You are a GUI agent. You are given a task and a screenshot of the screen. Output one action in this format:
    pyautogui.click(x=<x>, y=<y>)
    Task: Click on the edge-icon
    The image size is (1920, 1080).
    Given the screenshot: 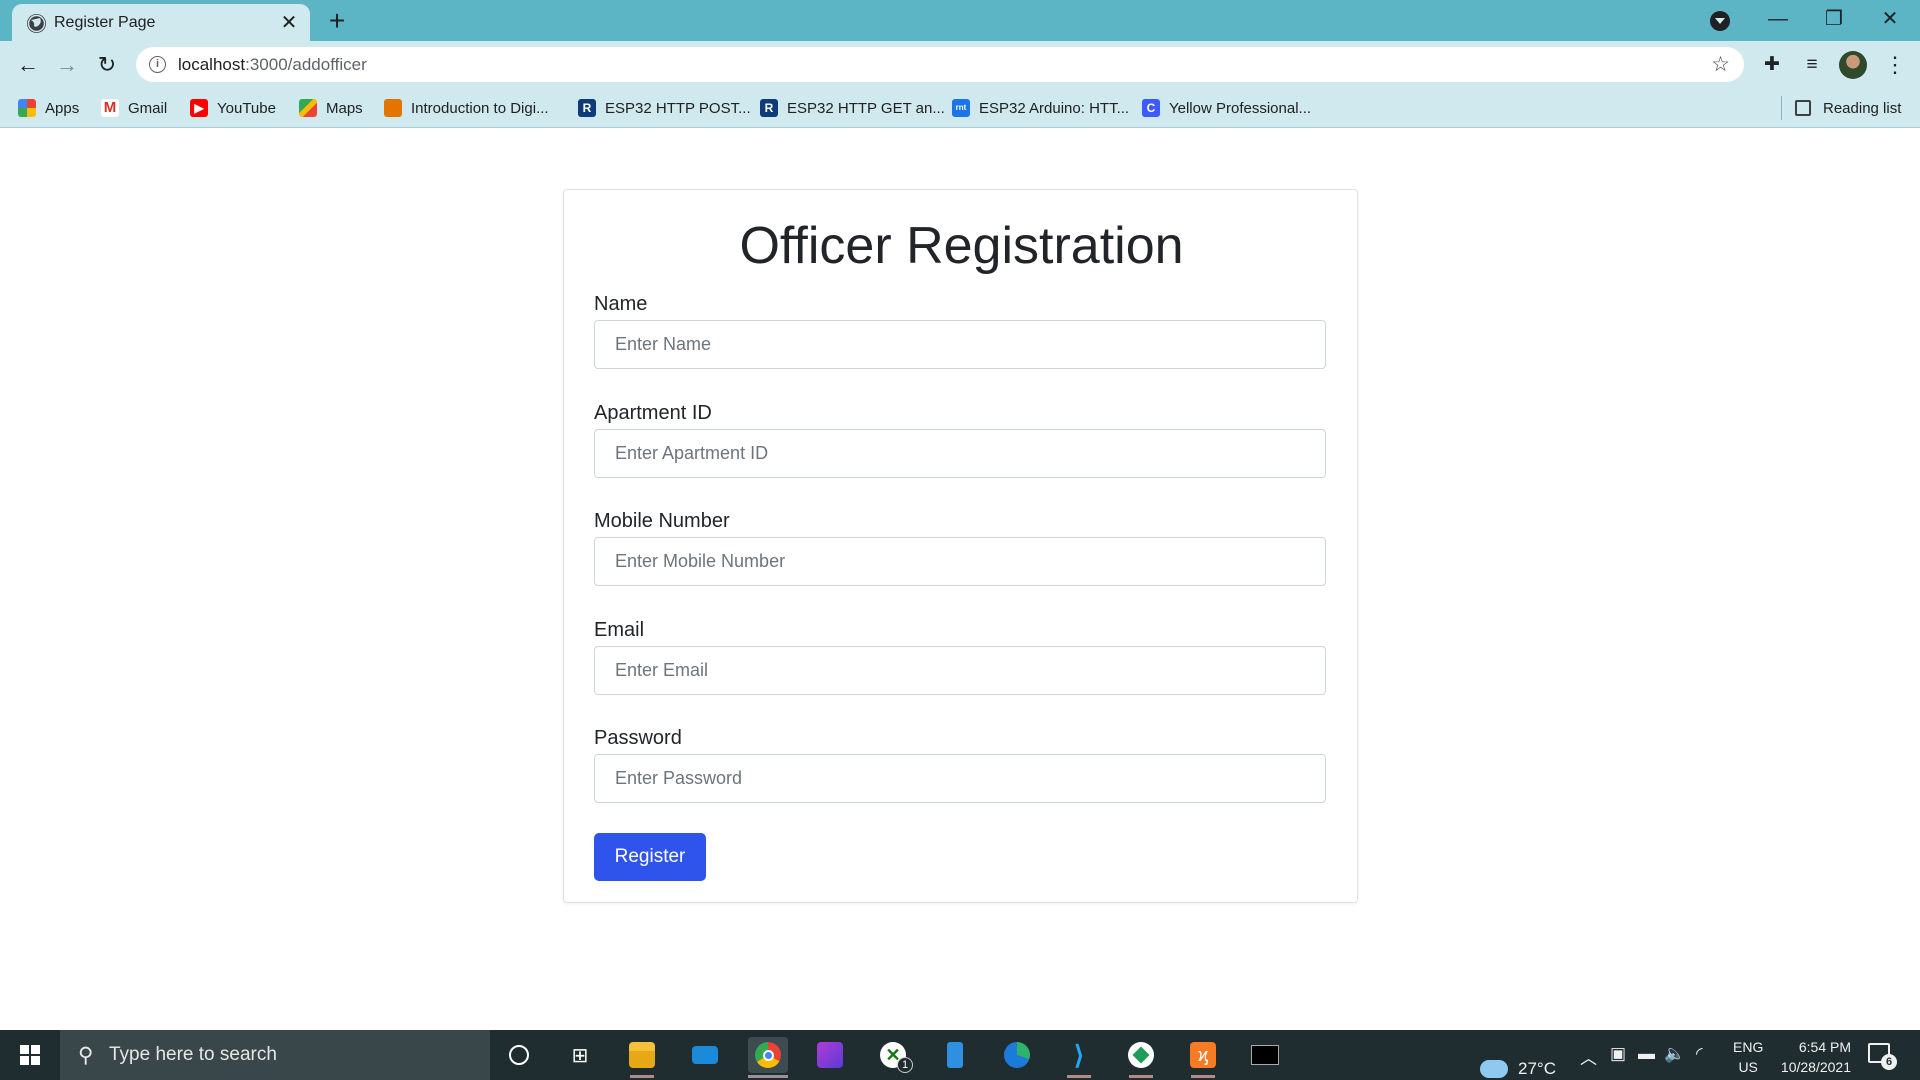 What is the action you would take?
    pyautogui.click(x=1017, y=1055)
    